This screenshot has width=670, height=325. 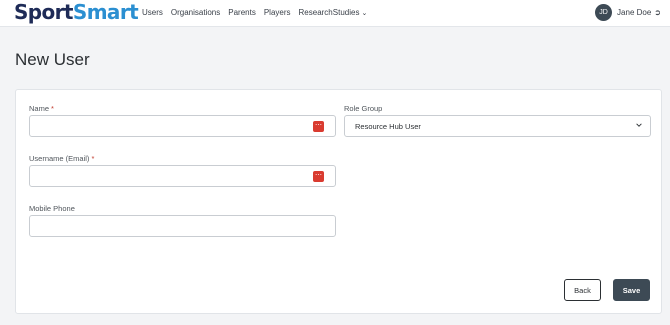 I want to click on role-group-selected-value: Resource Hub User, so click(x=388, y=126).